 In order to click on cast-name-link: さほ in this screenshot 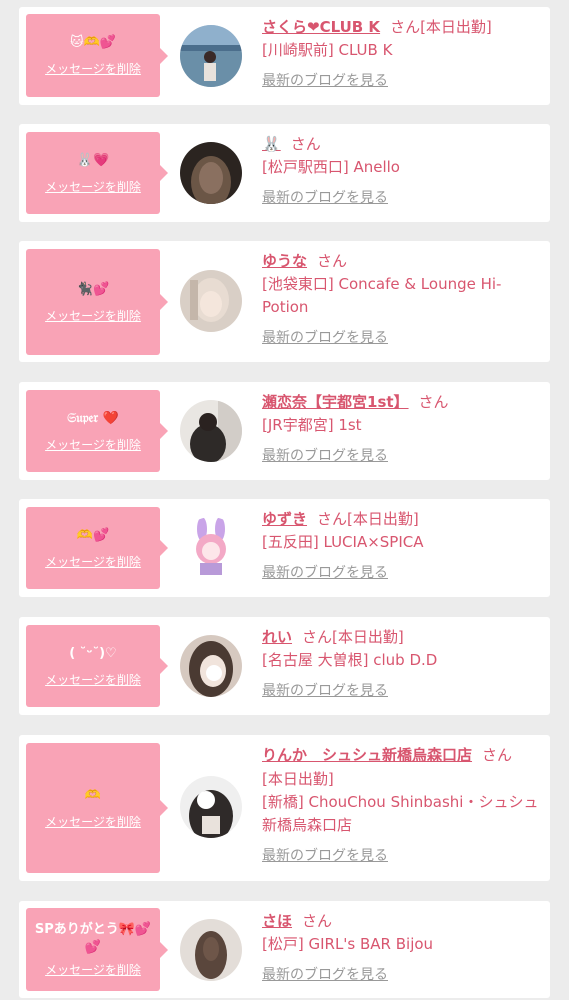, I will do `click(277, 921)`.